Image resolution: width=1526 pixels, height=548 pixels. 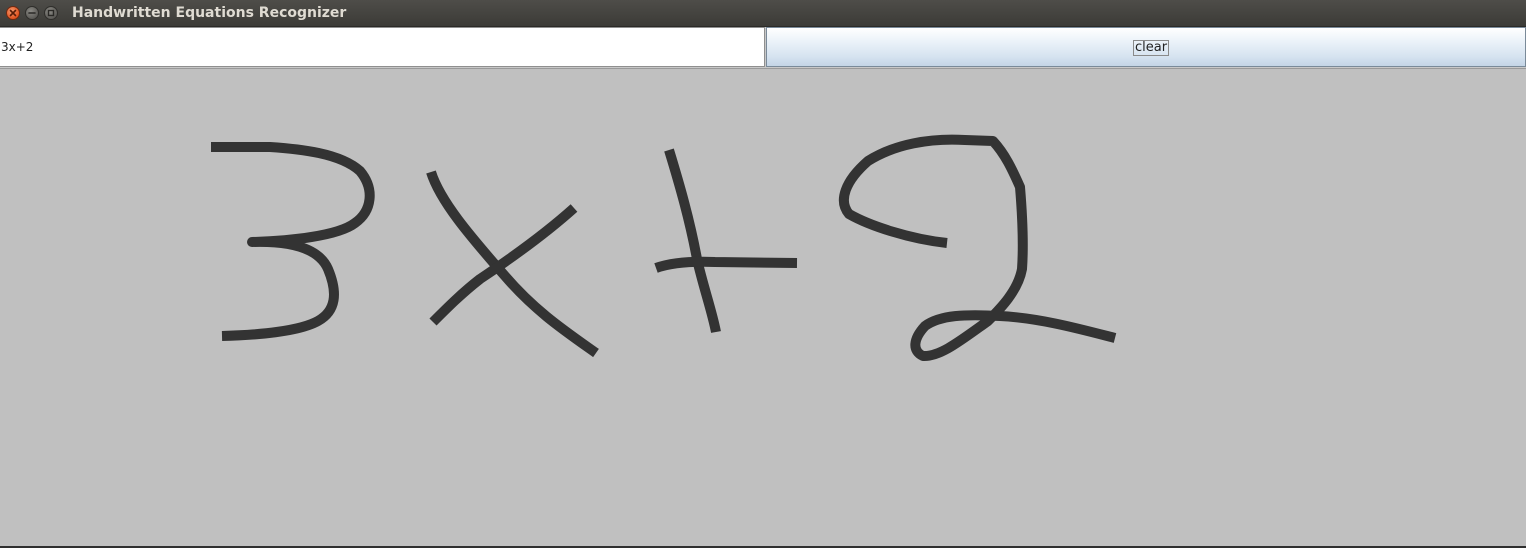 I want to click on stroke-plus-vertical, so click(x=692, y=240).